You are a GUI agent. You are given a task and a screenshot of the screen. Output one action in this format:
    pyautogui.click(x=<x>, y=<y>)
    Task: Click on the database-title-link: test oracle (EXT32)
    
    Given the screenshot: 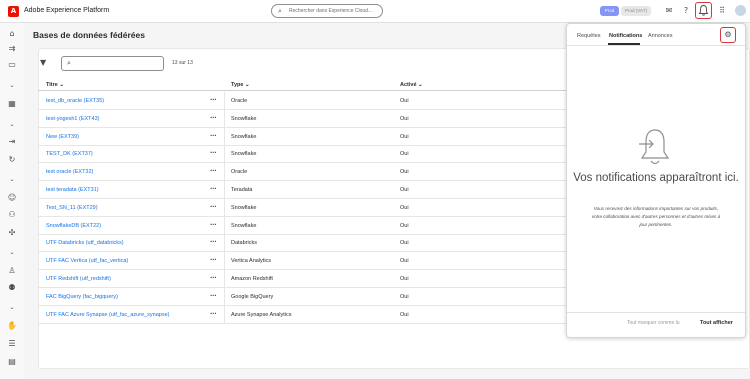 What is the action you would take?
    pyautogui.click(x=69, y=172)
    